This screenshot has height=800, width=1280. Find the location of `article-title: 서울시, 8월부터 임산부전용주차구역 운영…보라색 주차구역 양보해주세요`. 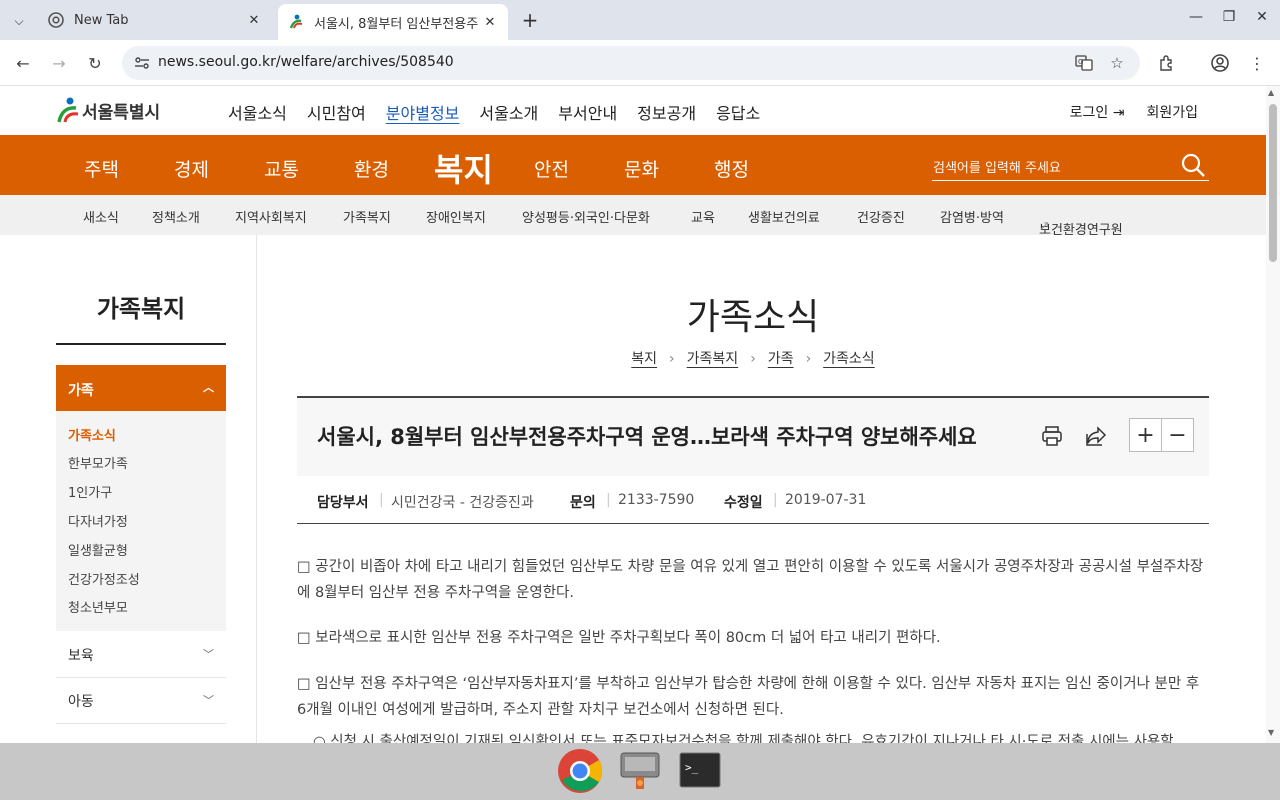

article-title: 서울시, 8월부터 임산부전용주차구역 운영…보라색 주차구역 양보해주세요 is located at coordinates (647, 437).